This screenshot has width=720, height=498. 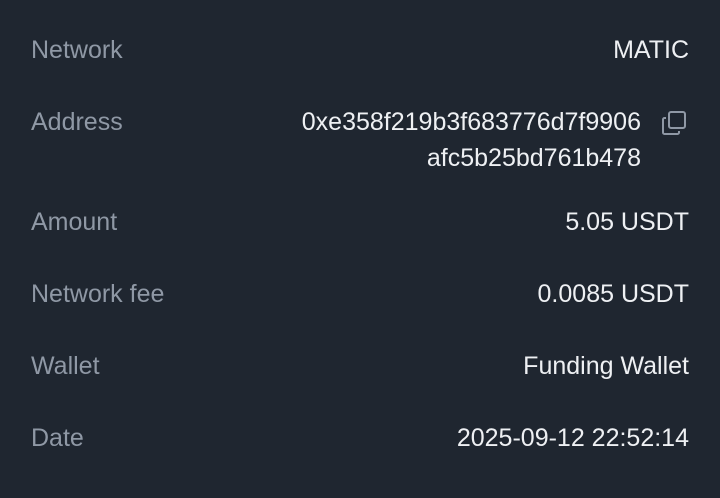 I want to click on network-row: Network MATIC, so click(x=360, y=50).